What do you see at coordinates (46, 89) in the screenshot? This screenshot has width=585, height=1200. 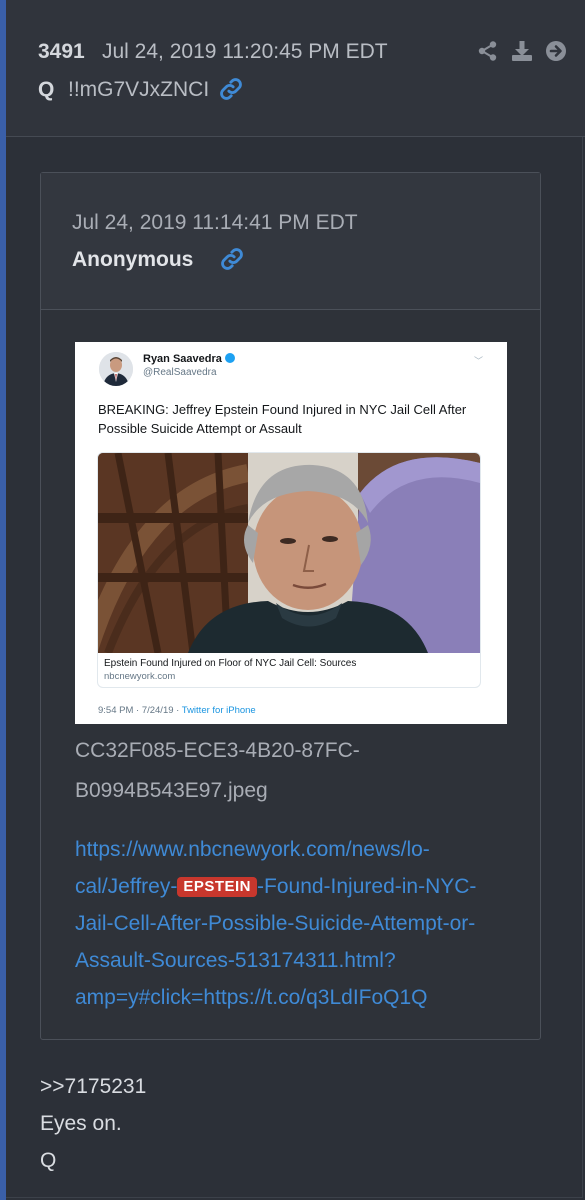 I see `post-author: Q` at bounding box center [46, 89].